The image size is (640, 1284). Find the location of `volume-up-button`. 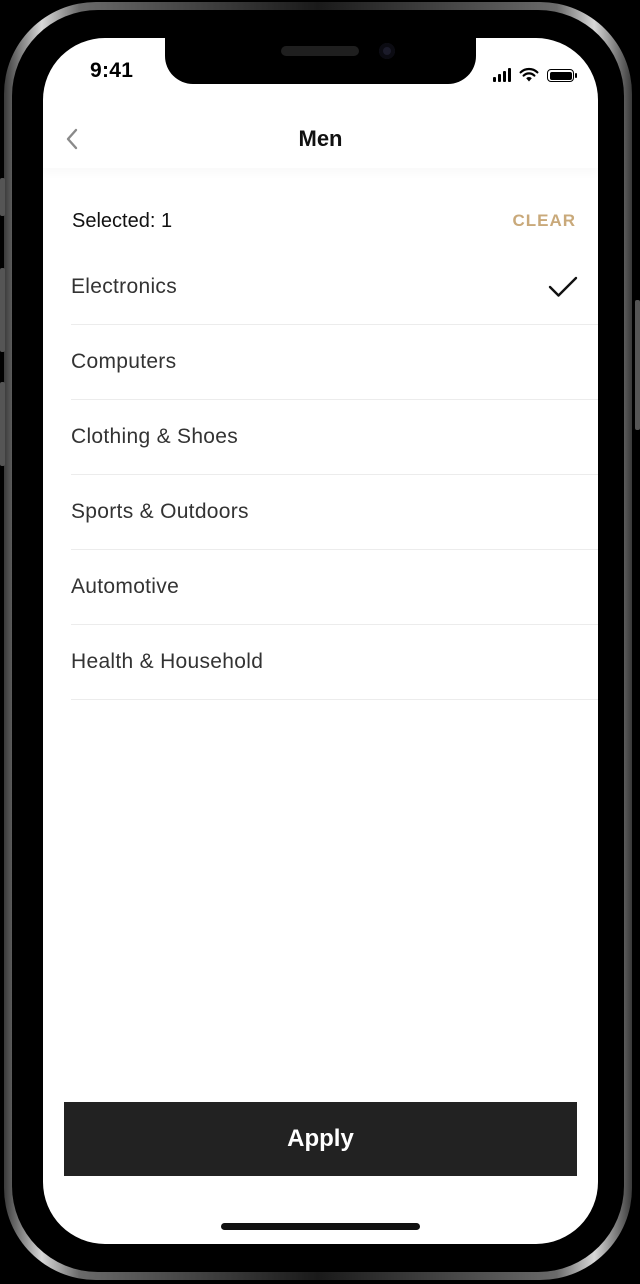

volume-up-button is located at coordinates (2, 310).